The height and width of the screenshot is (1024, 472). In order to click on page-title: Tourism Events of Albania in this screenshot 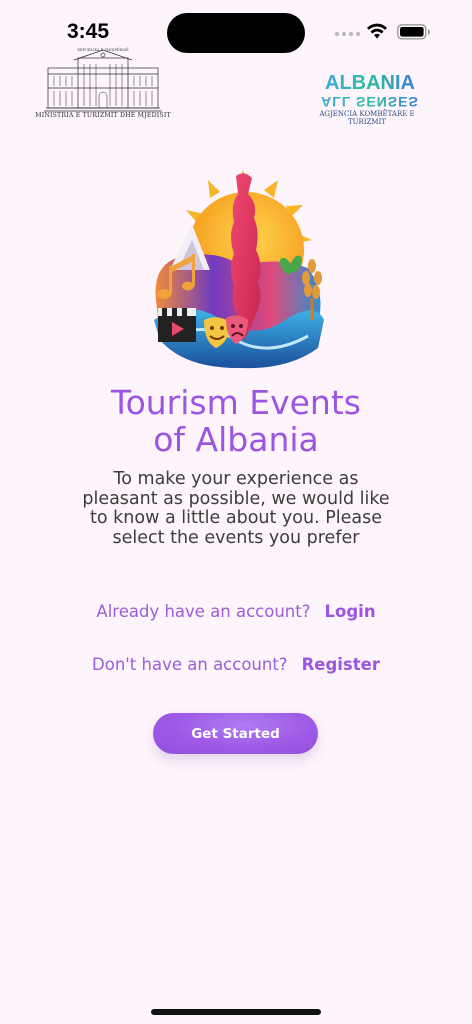, I will do `click(236, 421)`.